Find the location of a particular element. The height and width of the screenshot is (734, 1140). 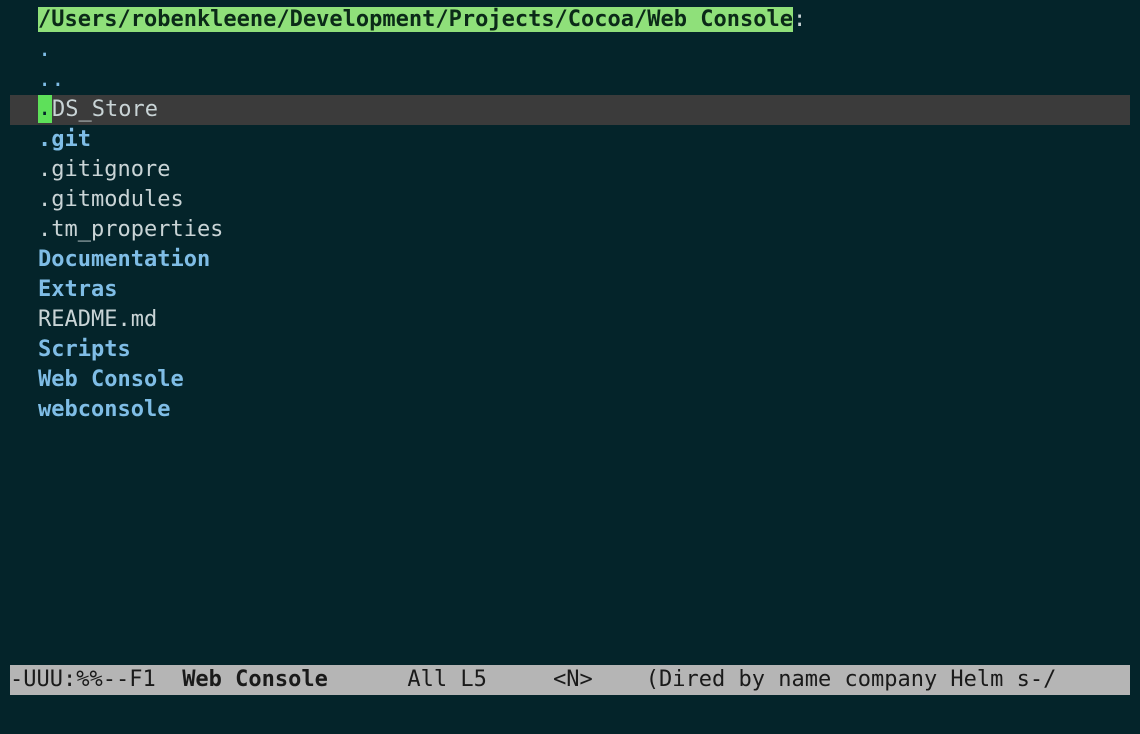

dired-entry-documentation: Documentation is located at coordinates (570, 260).